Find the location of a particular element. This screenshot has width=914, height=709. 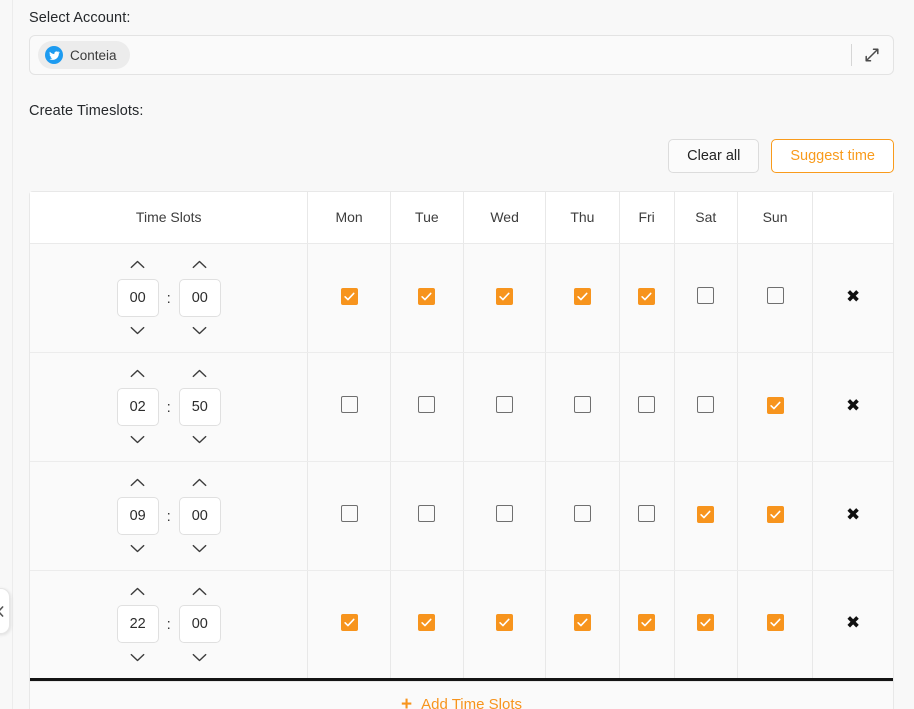

expand-control is located at coordinates (870, 55).